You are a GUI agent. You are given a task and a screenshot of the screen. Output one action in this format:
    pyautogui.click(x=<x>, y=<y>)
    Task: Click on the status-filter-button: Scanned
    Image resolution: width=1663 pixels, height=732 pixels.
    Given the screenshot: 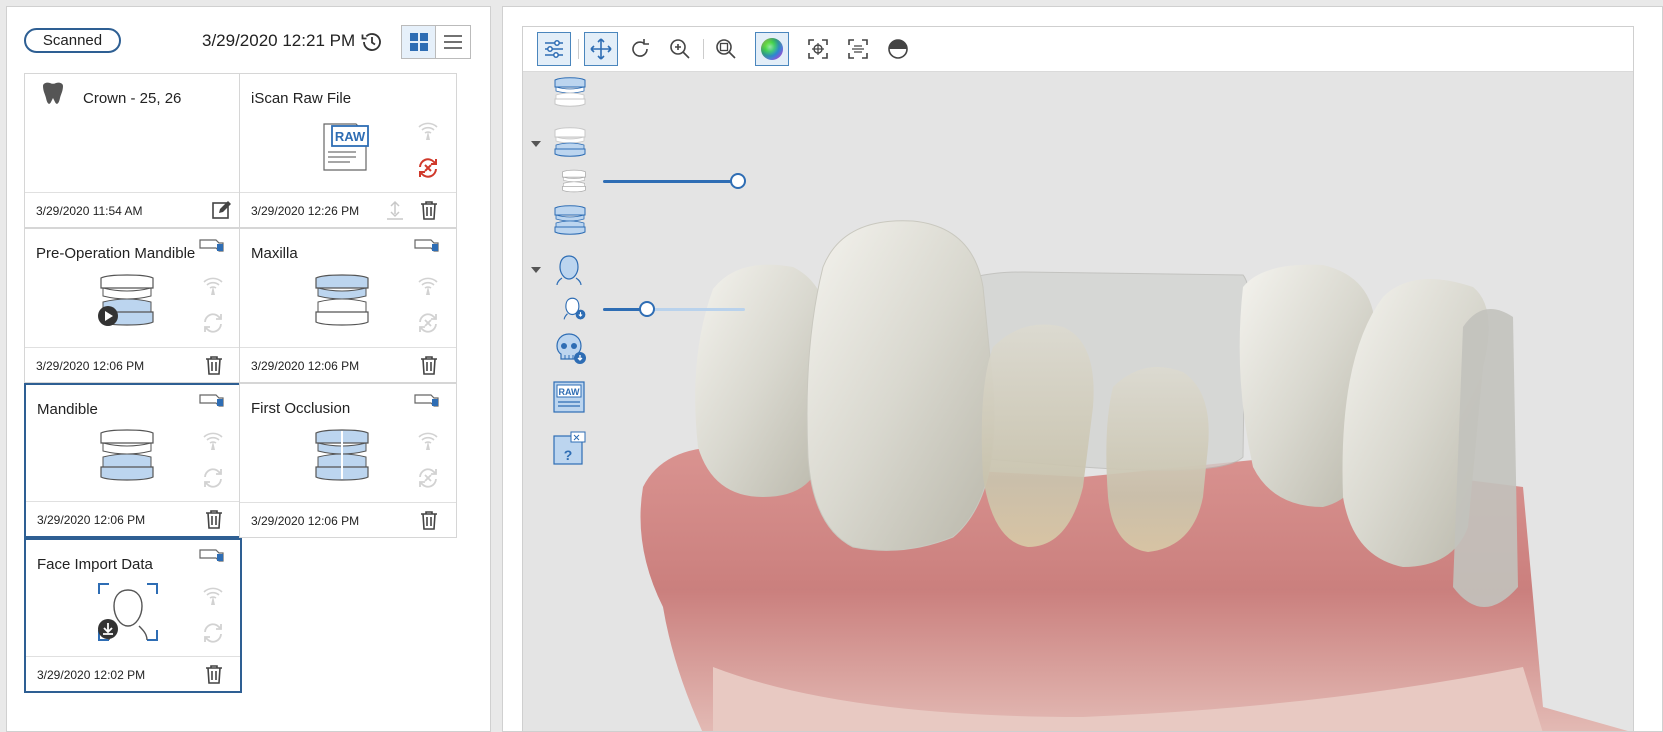 What is the action you would take?
    pyautogui.click(x=72, y=40)
    